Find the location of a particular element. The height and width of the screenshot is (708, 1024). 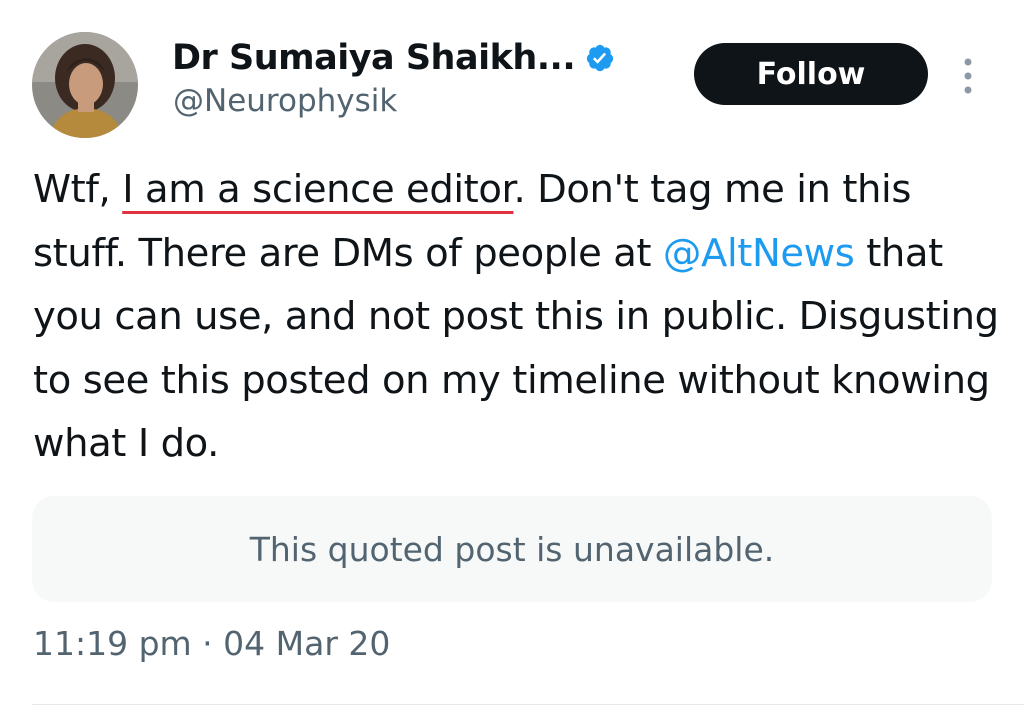

verified-badge-icon is located at coordinates (600, 58).